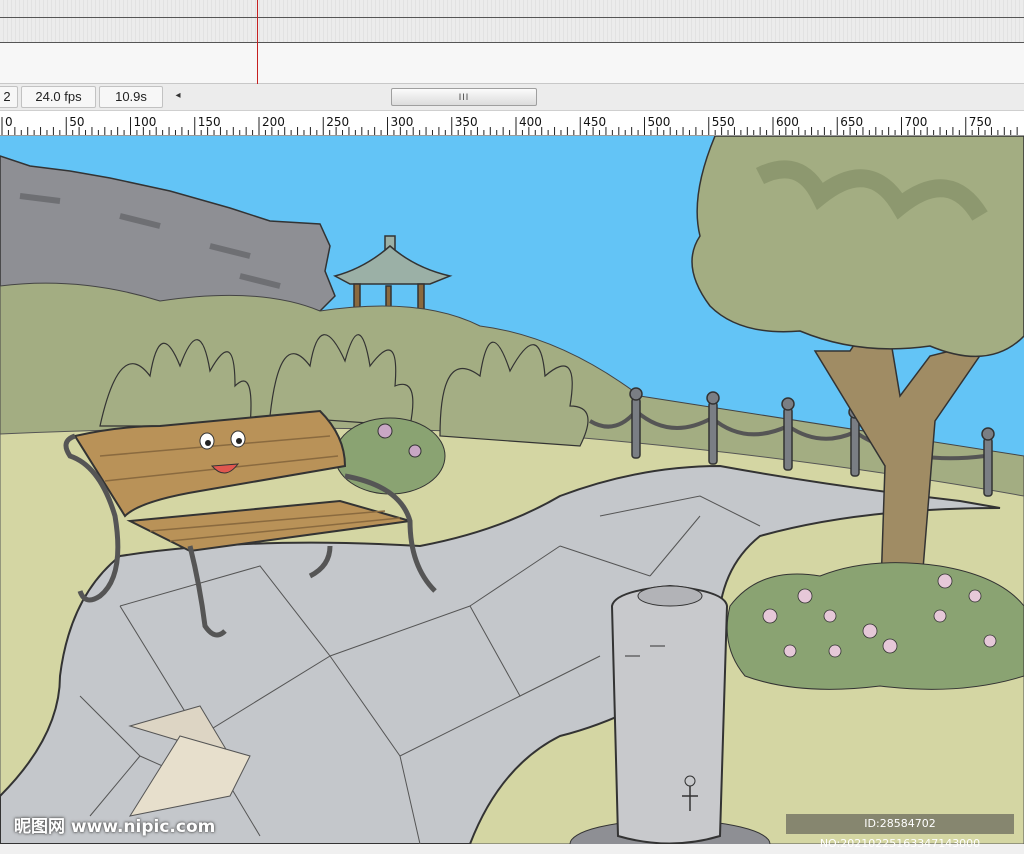 Image resolution: width=1024 pixels, height=854 pixels. Describe the element at coordinates (464, 97) in the screenshot. I see `horizontal-scrollbar-thumb: III` at that location.